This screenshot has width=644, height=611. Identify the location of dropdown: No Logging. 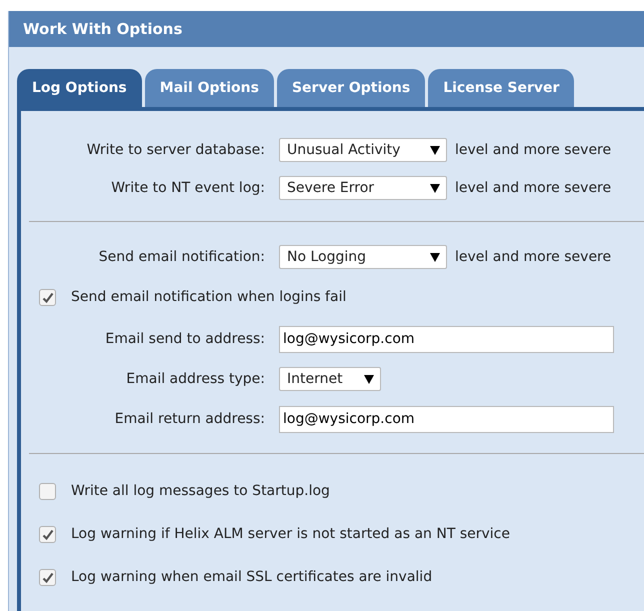
(363, 257).